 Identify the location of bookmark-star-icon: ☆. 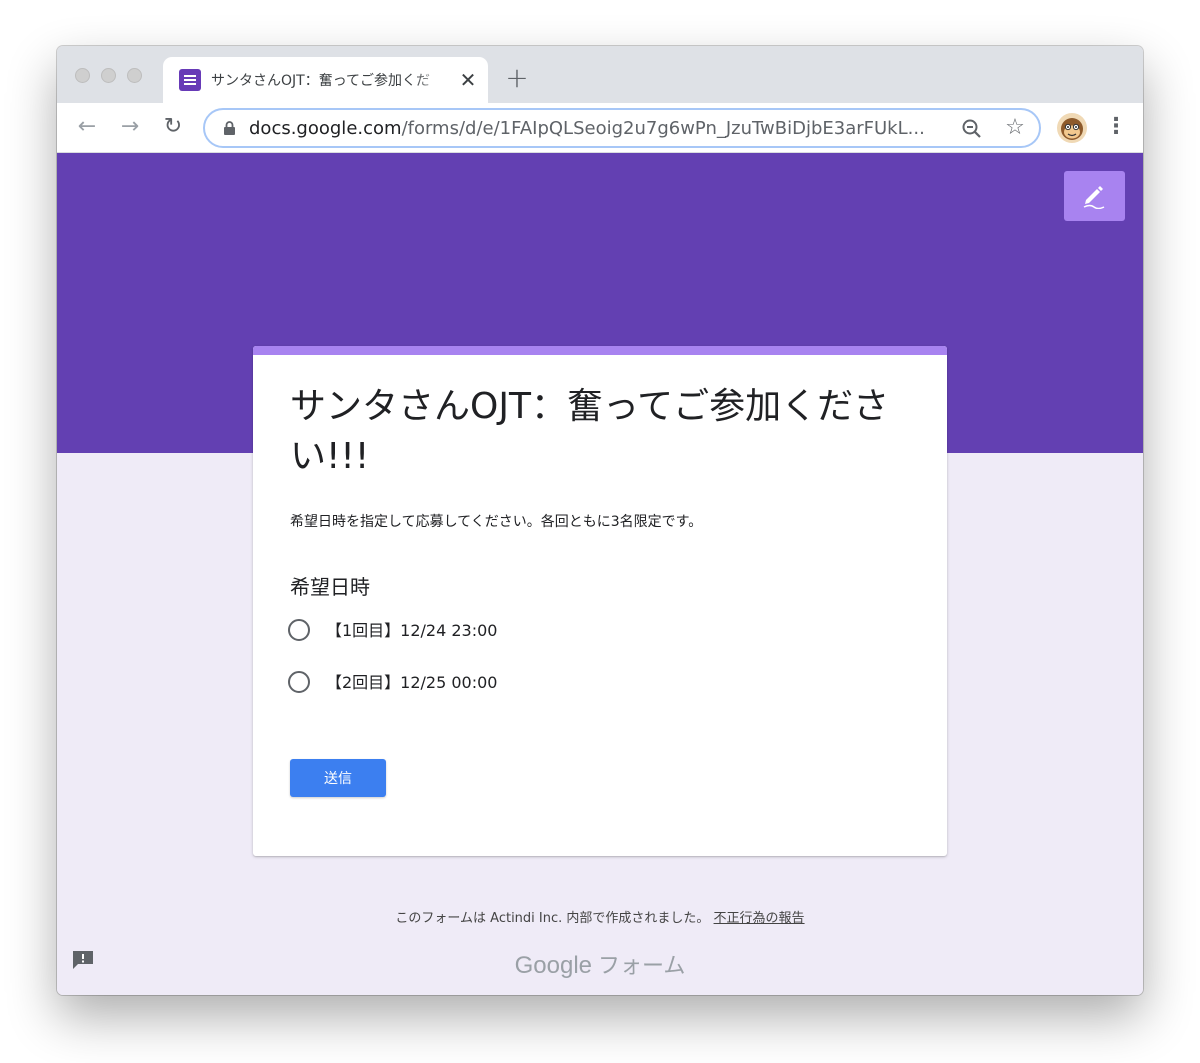
(1015, 128).